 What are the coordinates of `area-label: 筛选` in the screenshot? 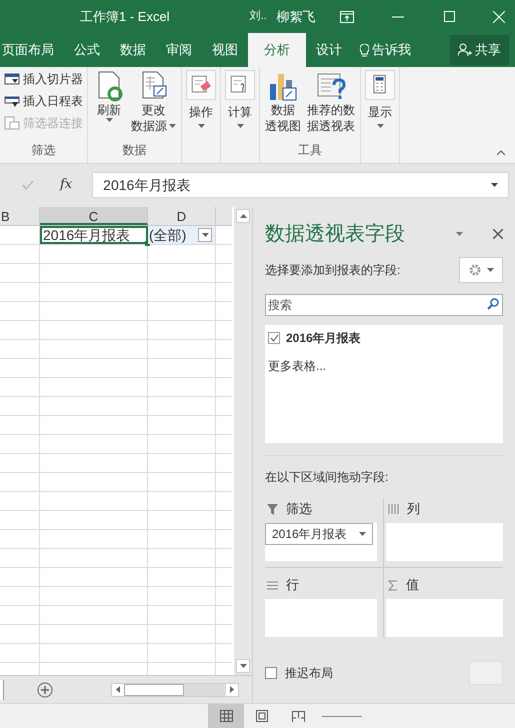 It's located at (299, 509).